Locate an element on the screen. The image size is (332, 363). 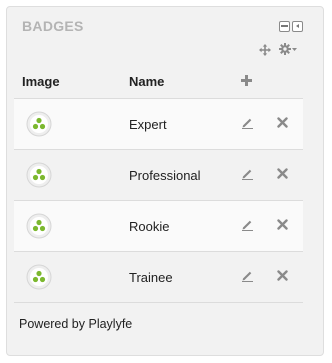
plus-icon is located at coordinates (246, 81).